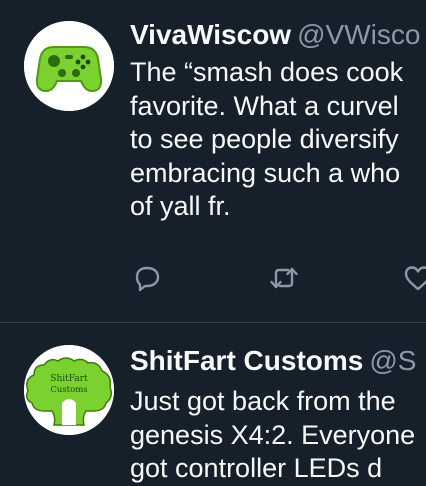 The image size is (426, 486). I want to click on tweet-text-line: to see people diversify, so click(264, 139).